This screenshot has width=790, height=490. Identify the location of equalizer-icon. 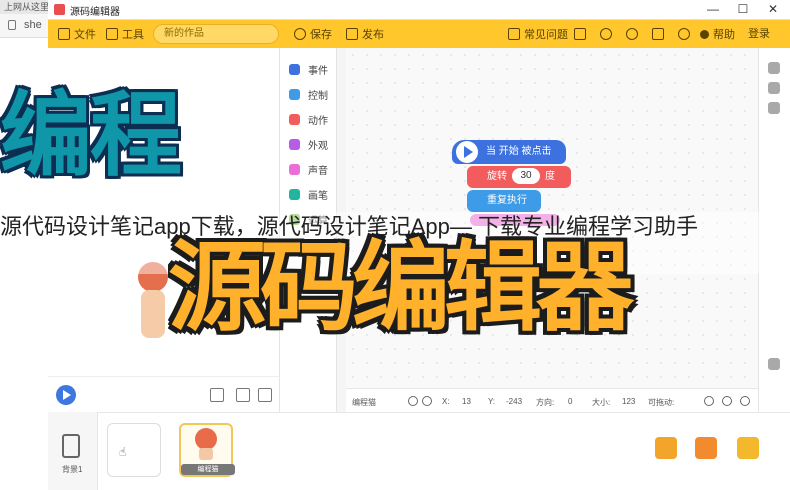
(774, 108).